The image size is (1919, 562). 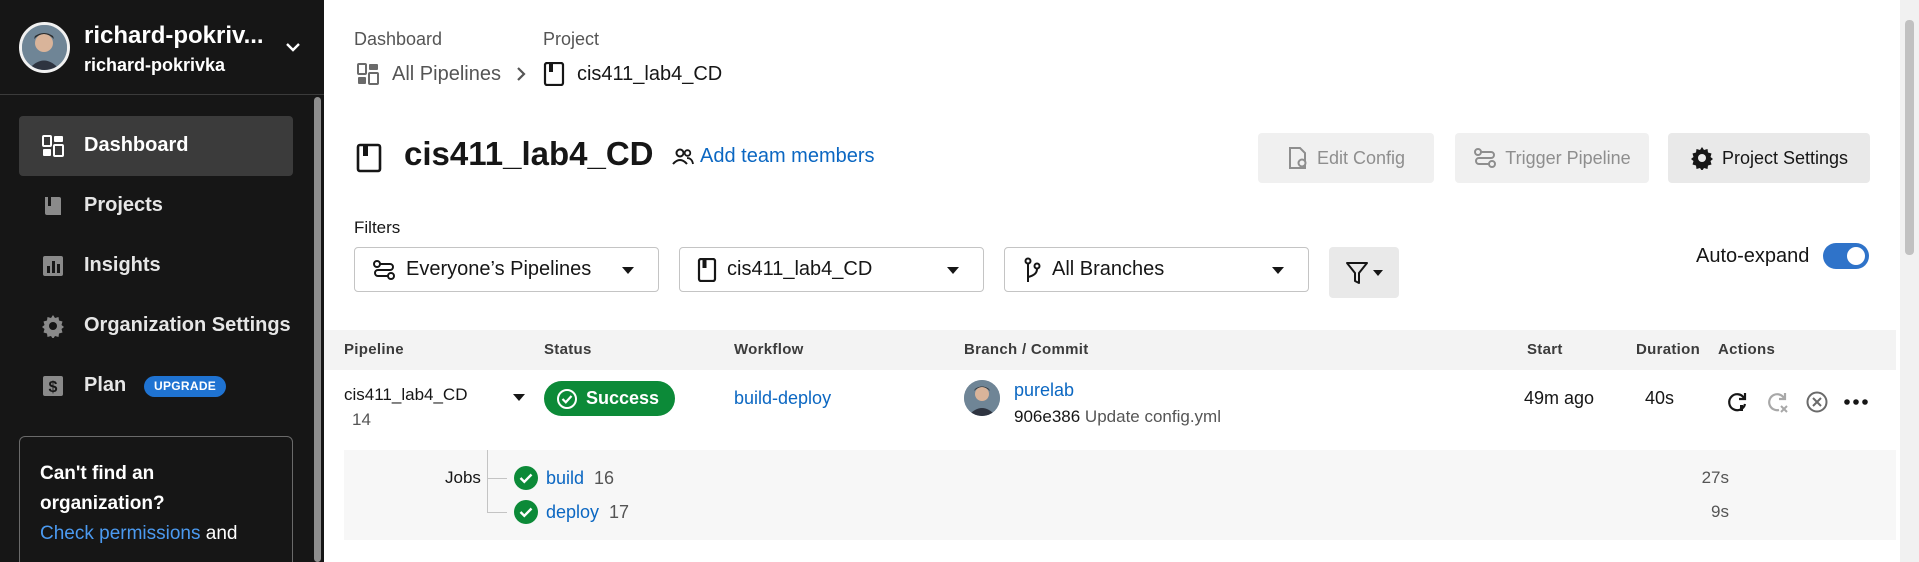 I want to click on sidebar-item-label: Plan, so click(x=105, y=385).